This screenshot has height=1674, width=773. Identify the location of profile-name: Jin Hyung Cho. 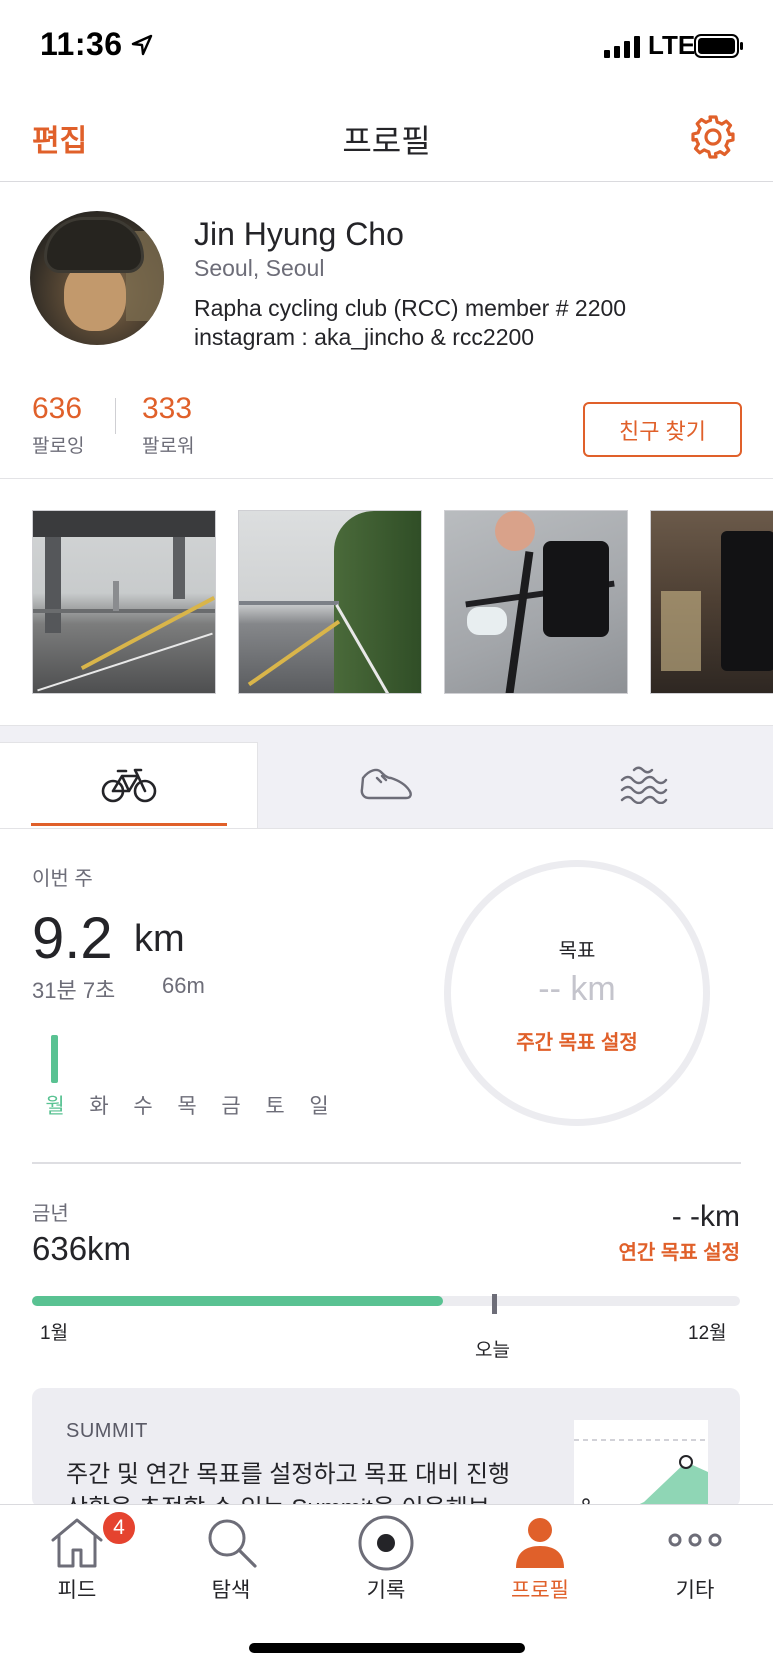
(299, 234).